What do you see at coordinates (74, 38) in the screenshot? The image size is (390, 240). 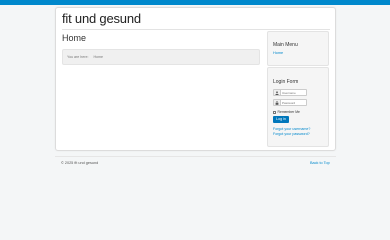 I see `page-title: Home` at bounding box center [74, 38].